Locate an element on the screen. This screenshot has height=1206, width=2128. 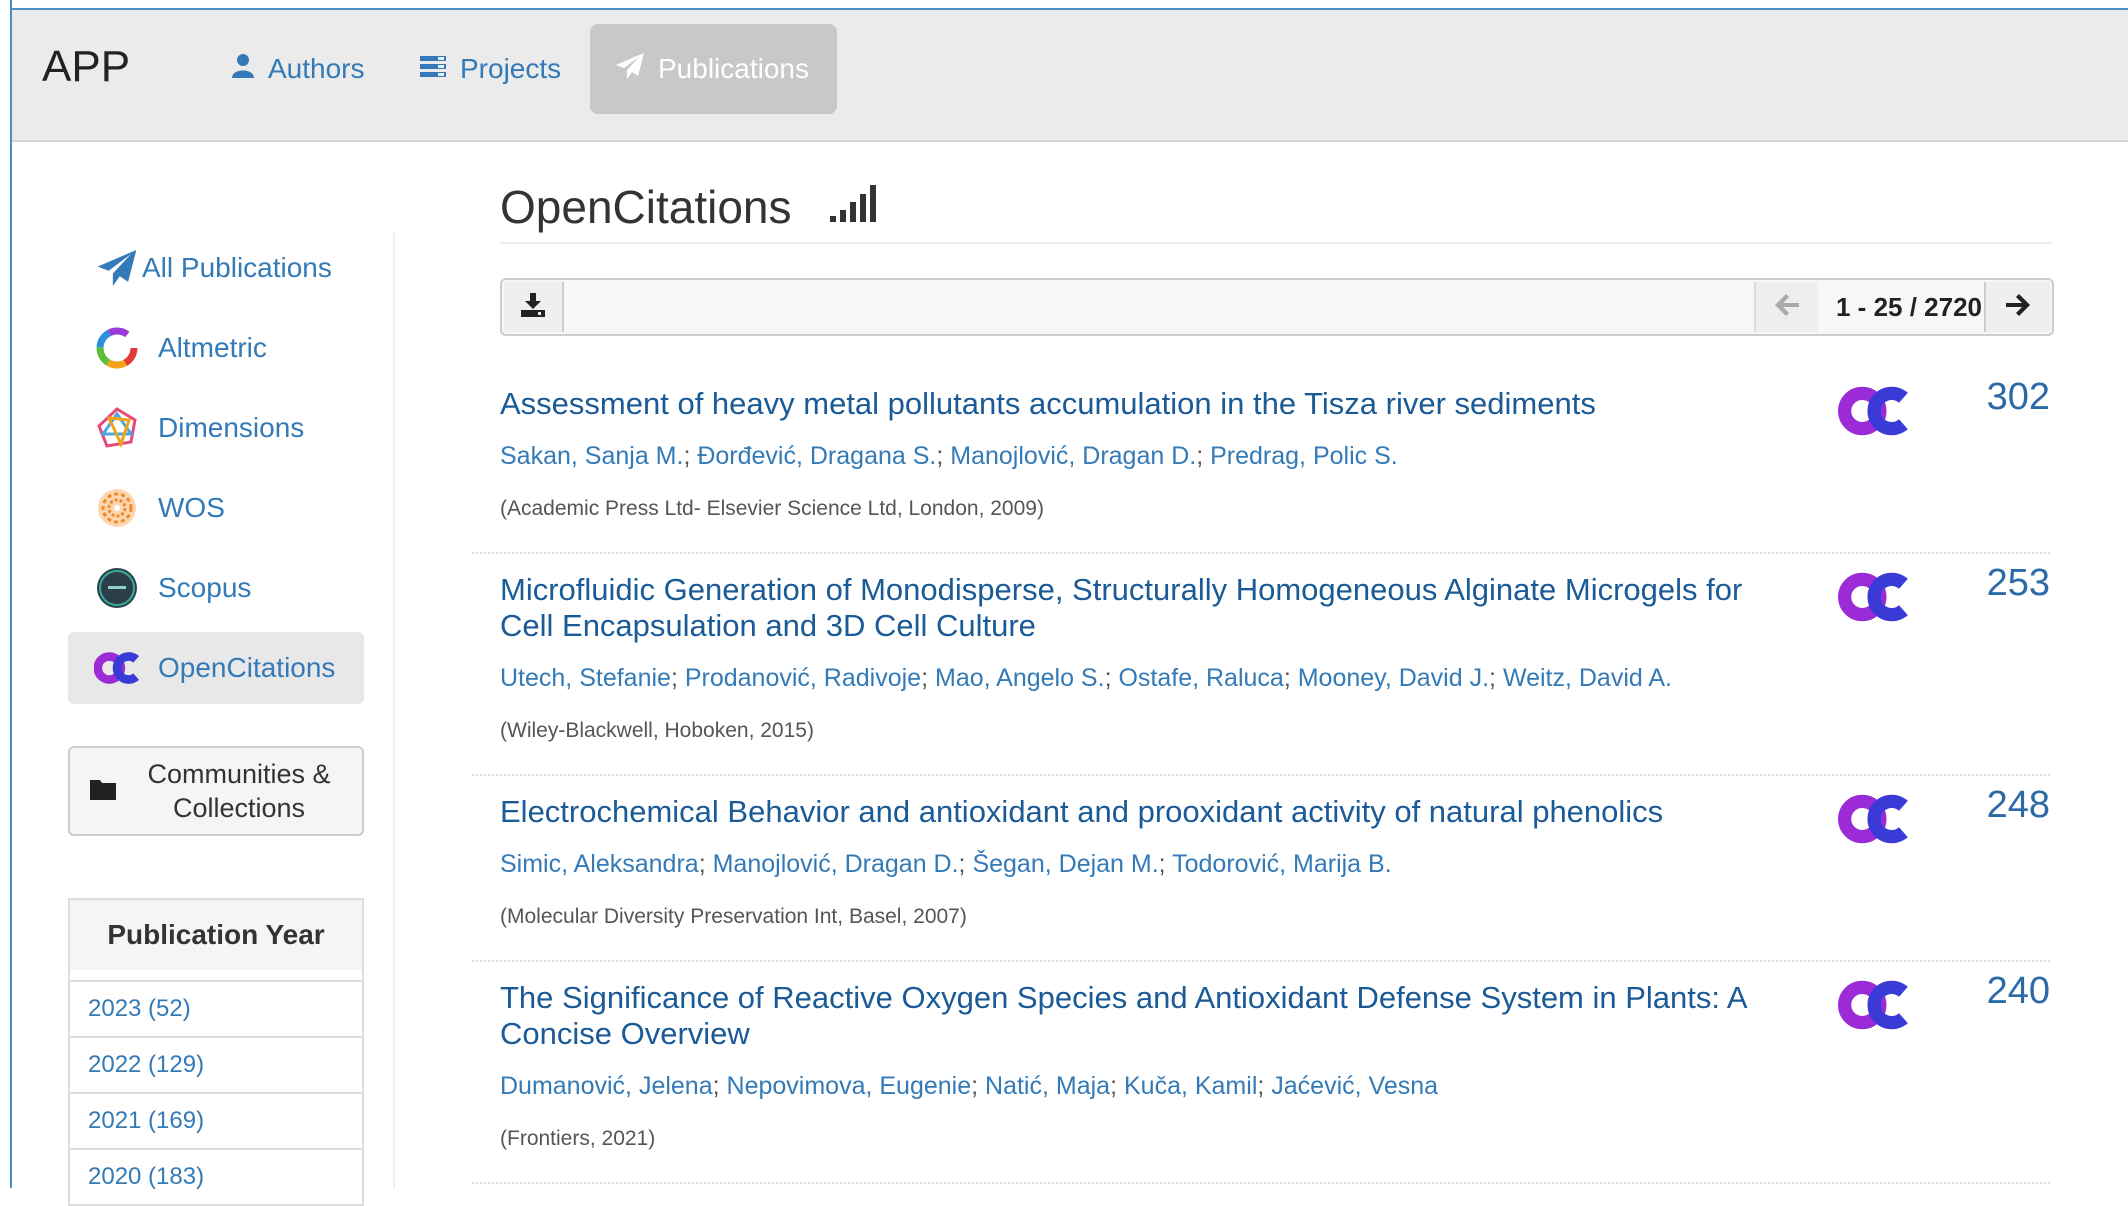
sidebar-item-opencitations: OpenCitations is located at coordinates (216, 668).